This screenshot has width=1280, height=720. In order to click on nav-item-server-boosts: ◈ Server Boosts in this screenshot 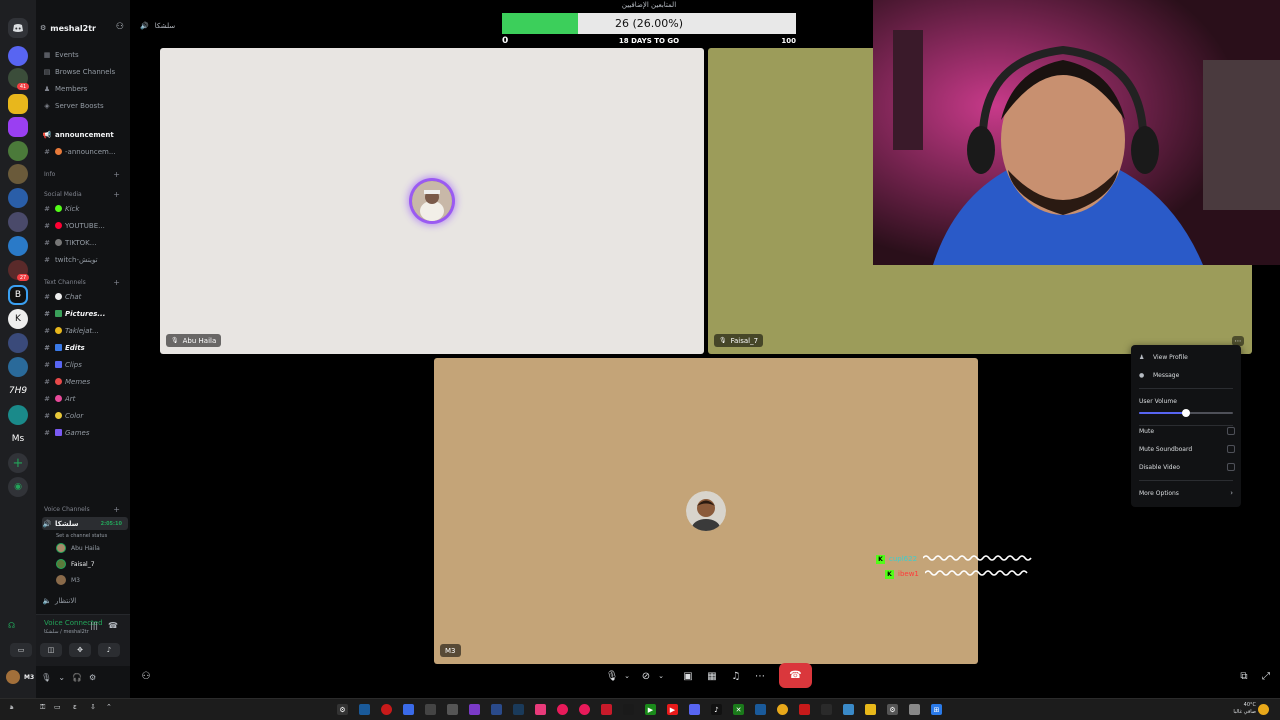, I will do `click(85, 105)`.